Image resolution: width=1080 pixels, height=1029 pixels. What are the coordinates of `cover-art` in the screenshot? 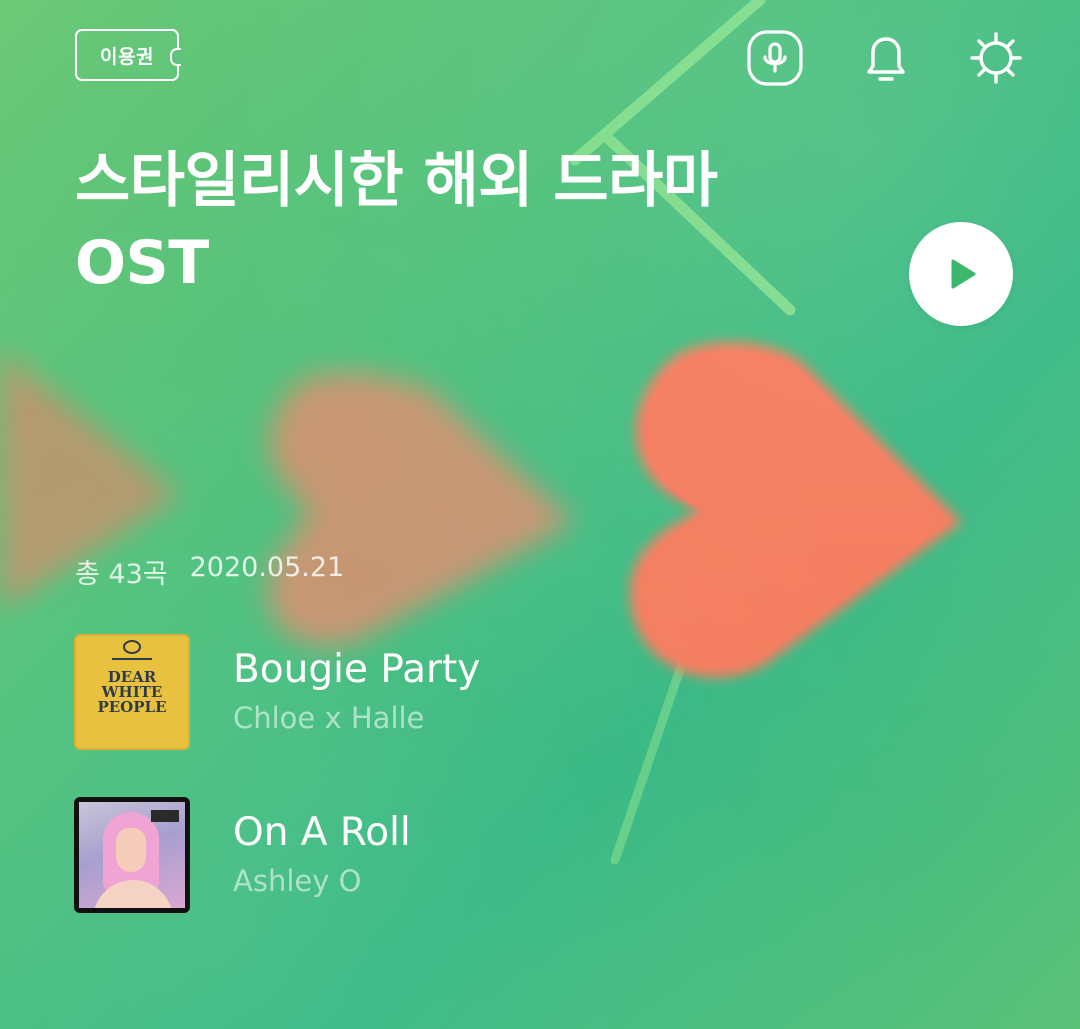 It's located at (132, 855).